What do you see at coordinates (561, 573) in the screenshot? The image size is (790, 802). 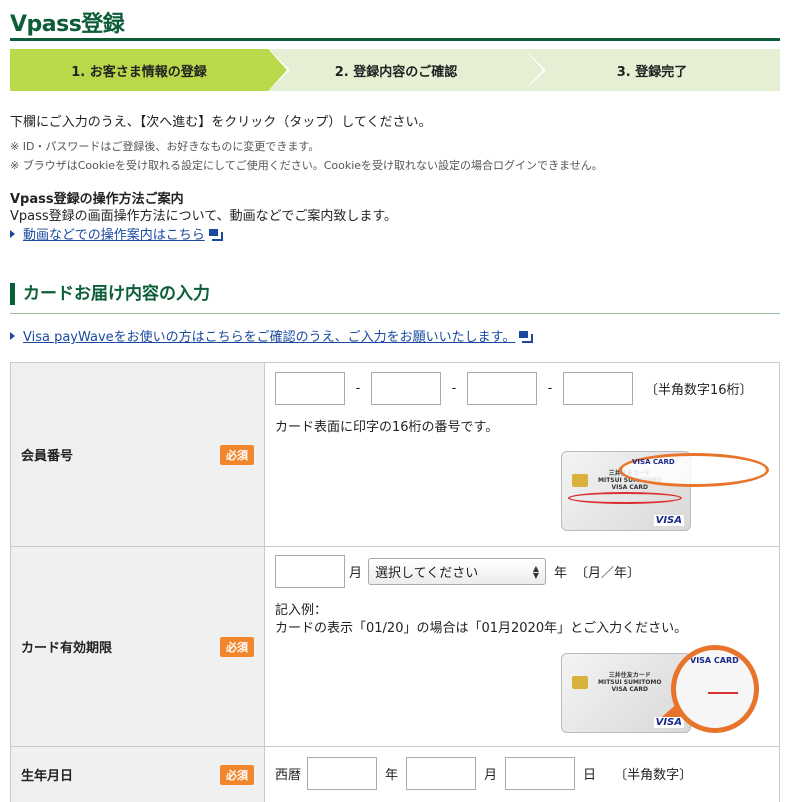 I see `expiry-year-unit: 年` at bounding box center [561, 573].